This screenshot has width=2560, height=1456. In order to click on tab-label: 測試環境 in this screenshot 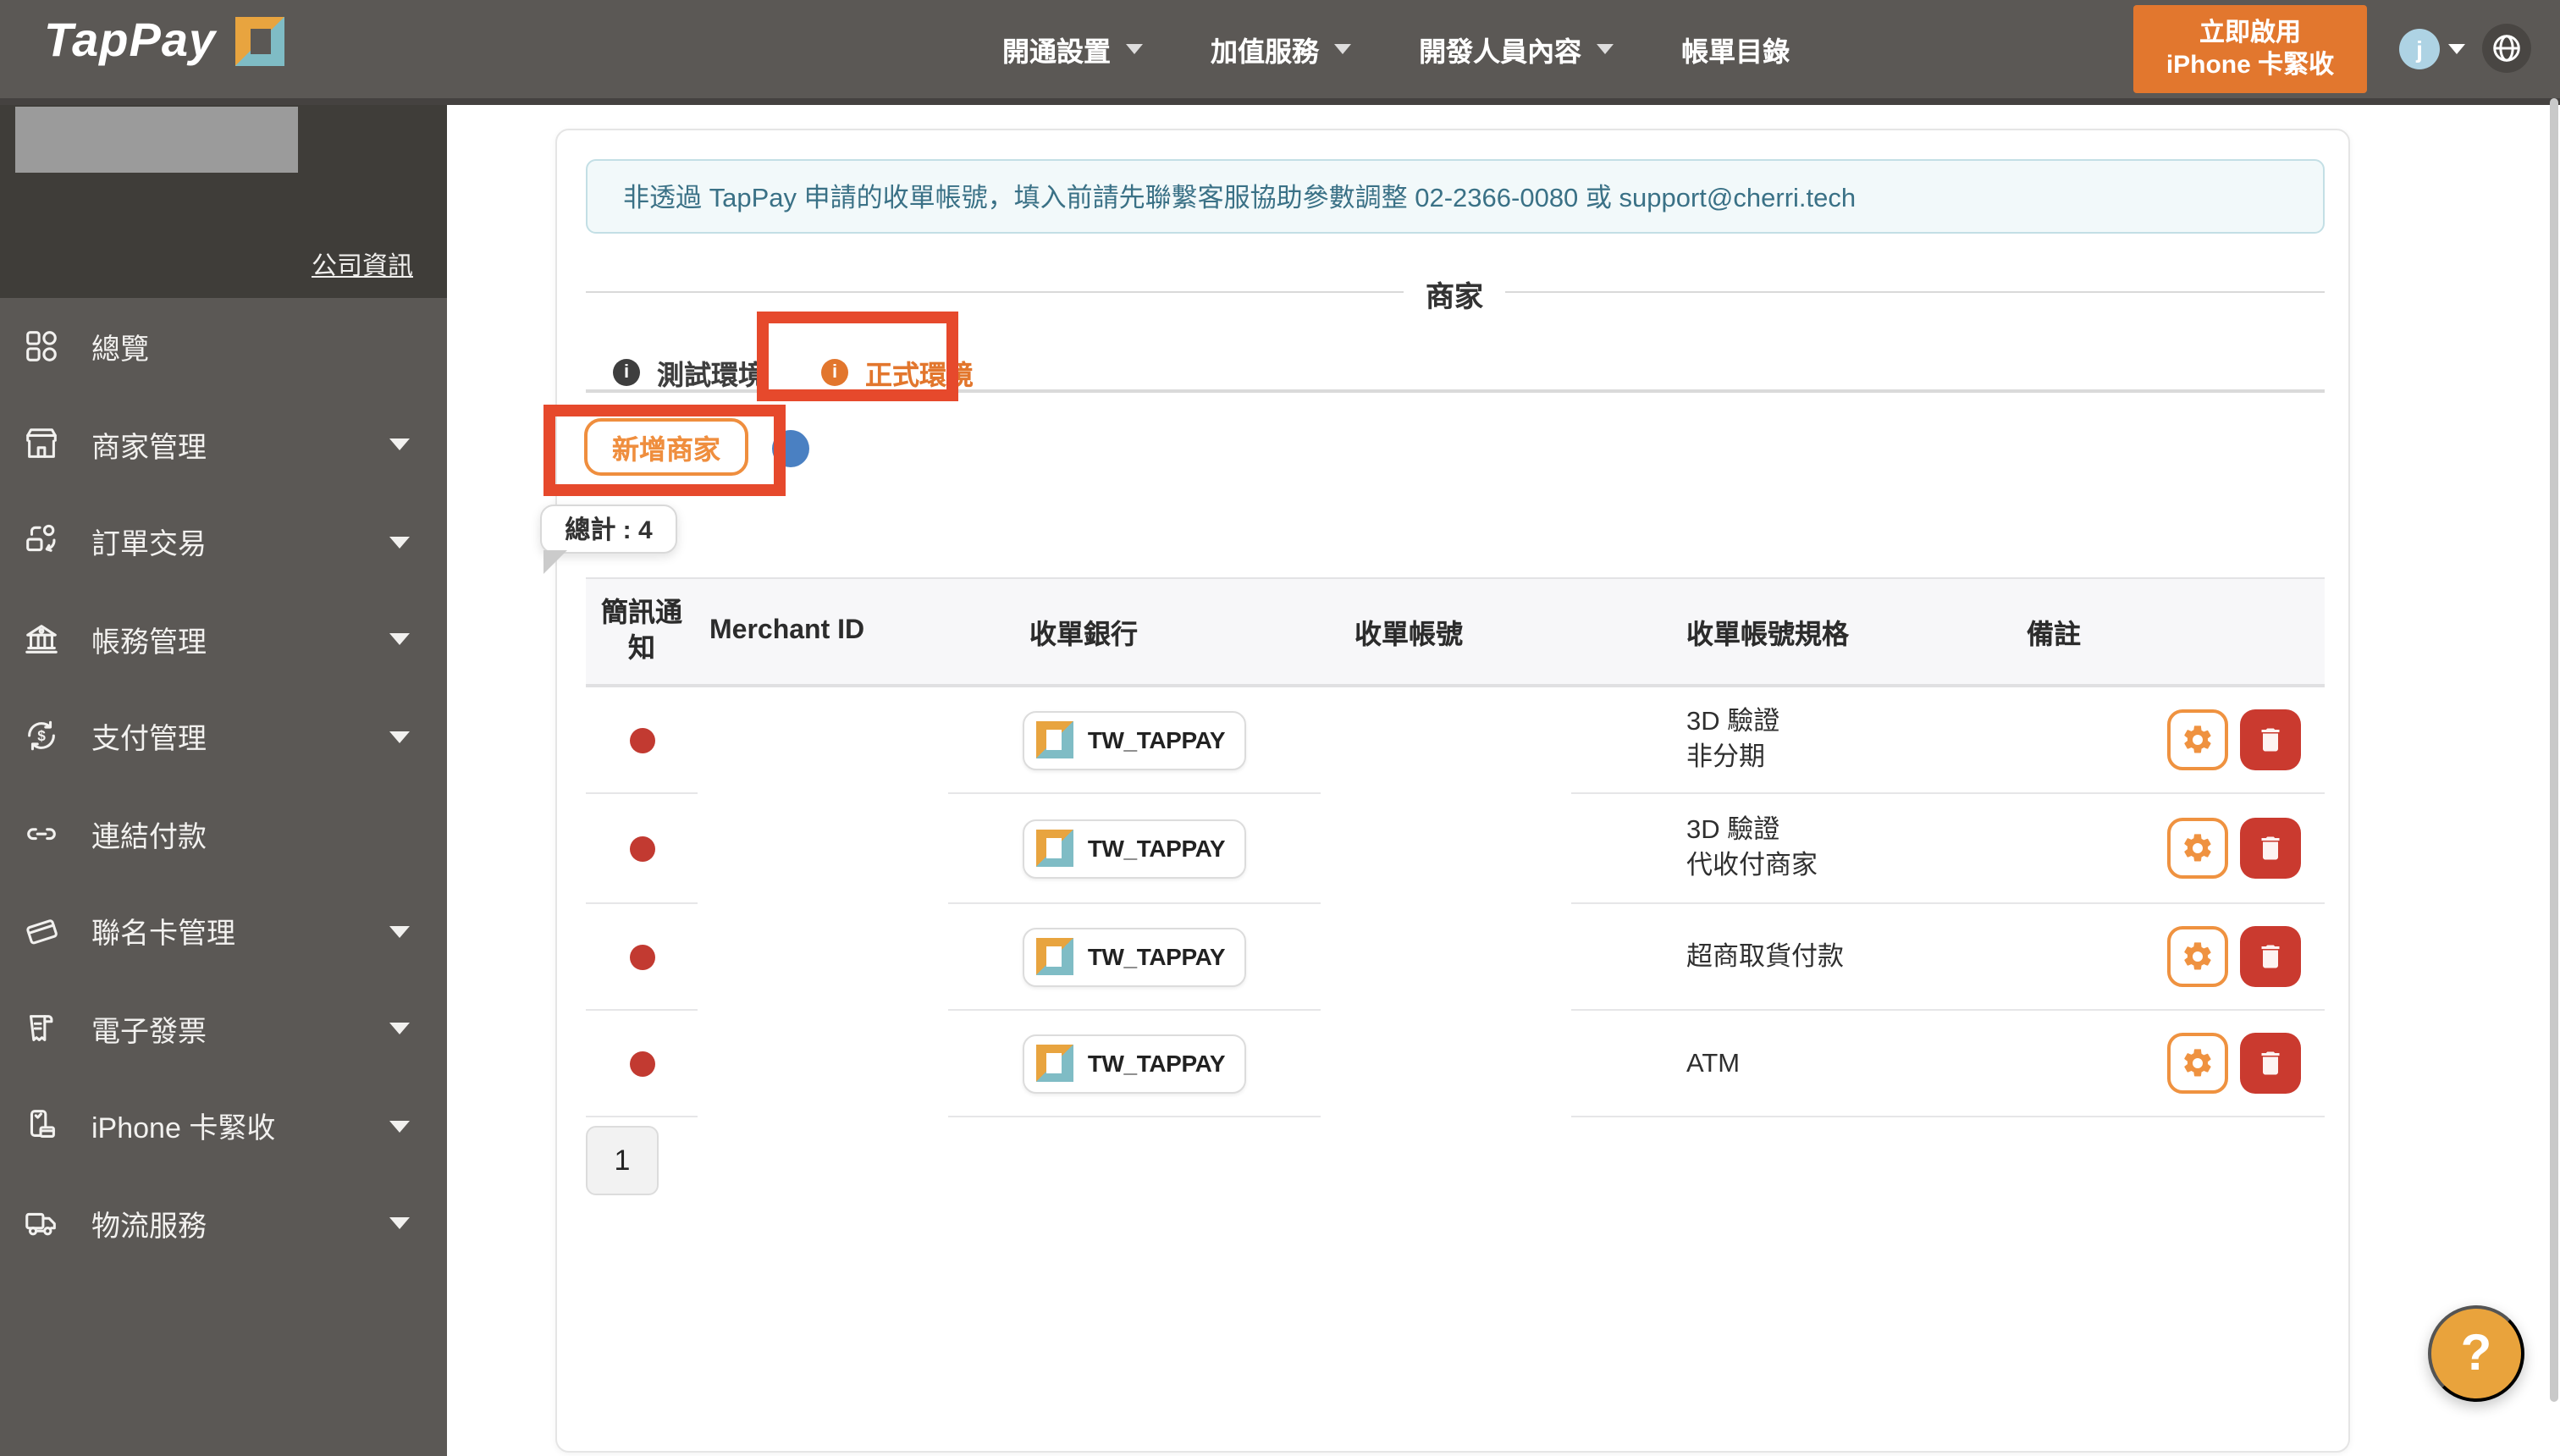, I will do `click(711, 376)`.